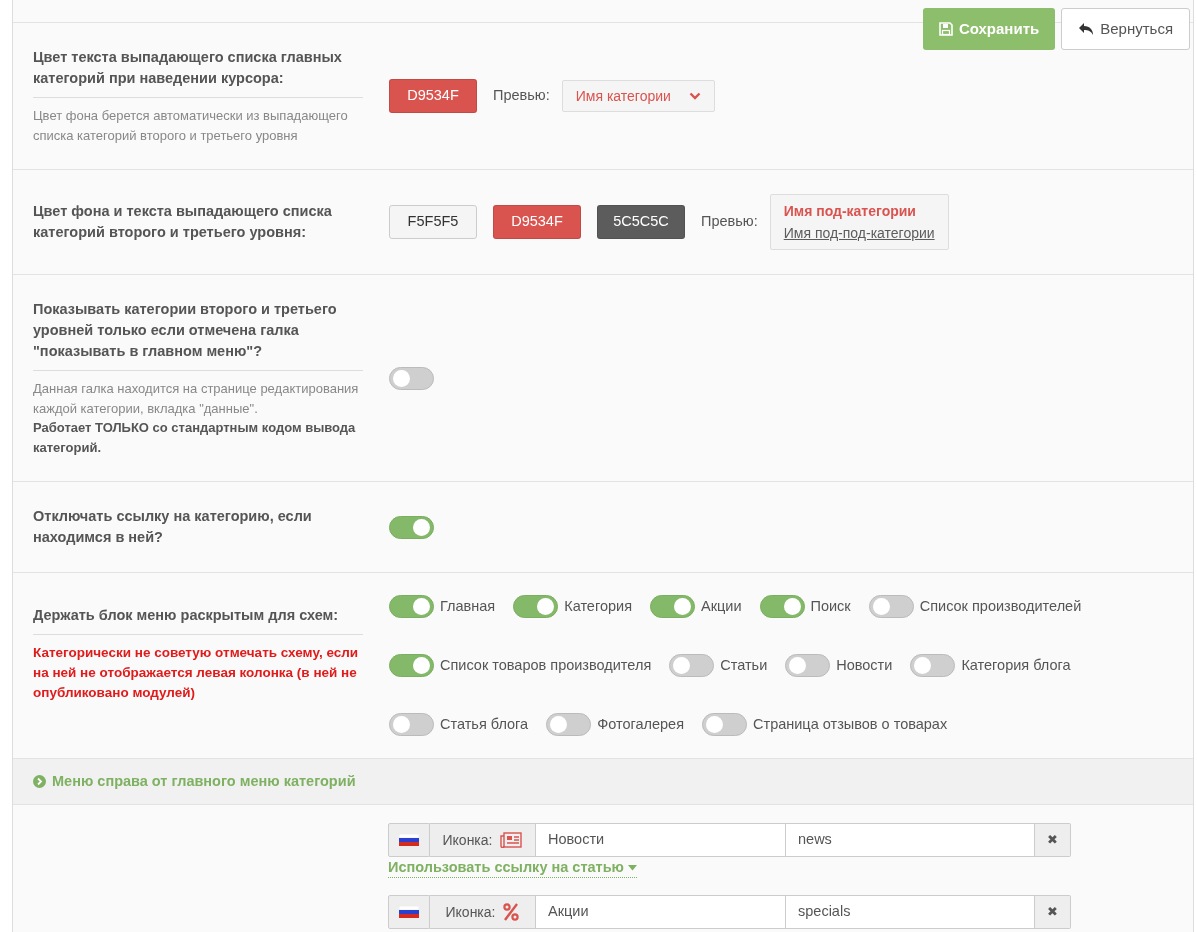  I want to click on setting-label: Держать блок меню раскрытым для схем:, so click(186, 615).